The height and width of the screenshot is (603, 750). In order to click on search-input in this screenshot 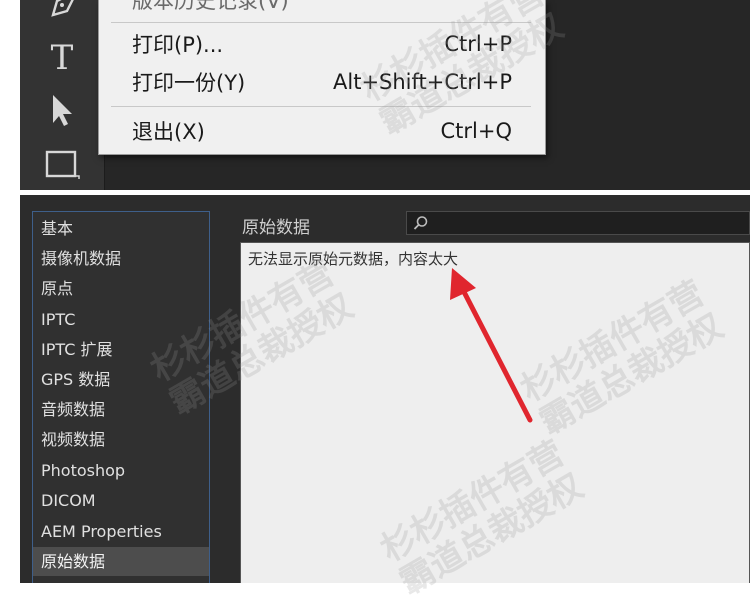, I will do `click(578, 223)`.